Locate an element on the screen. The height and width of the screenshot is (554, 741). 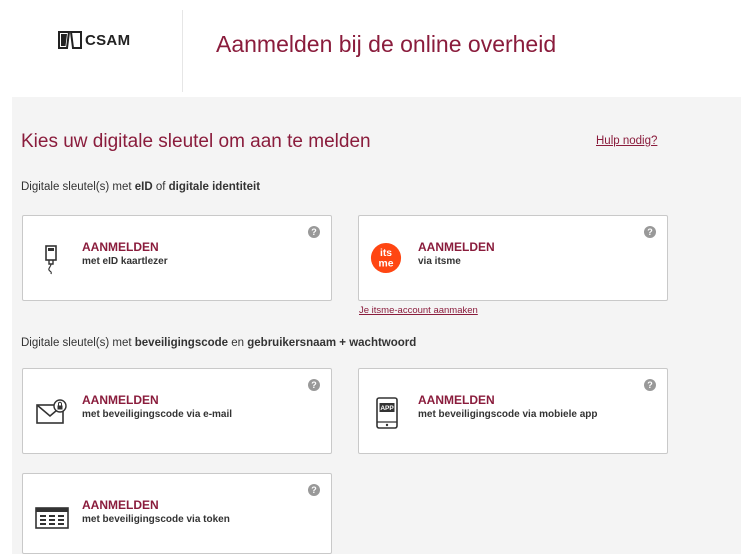
login-card-eid-title: AANMELDEN is located at coordinates (120, 247).